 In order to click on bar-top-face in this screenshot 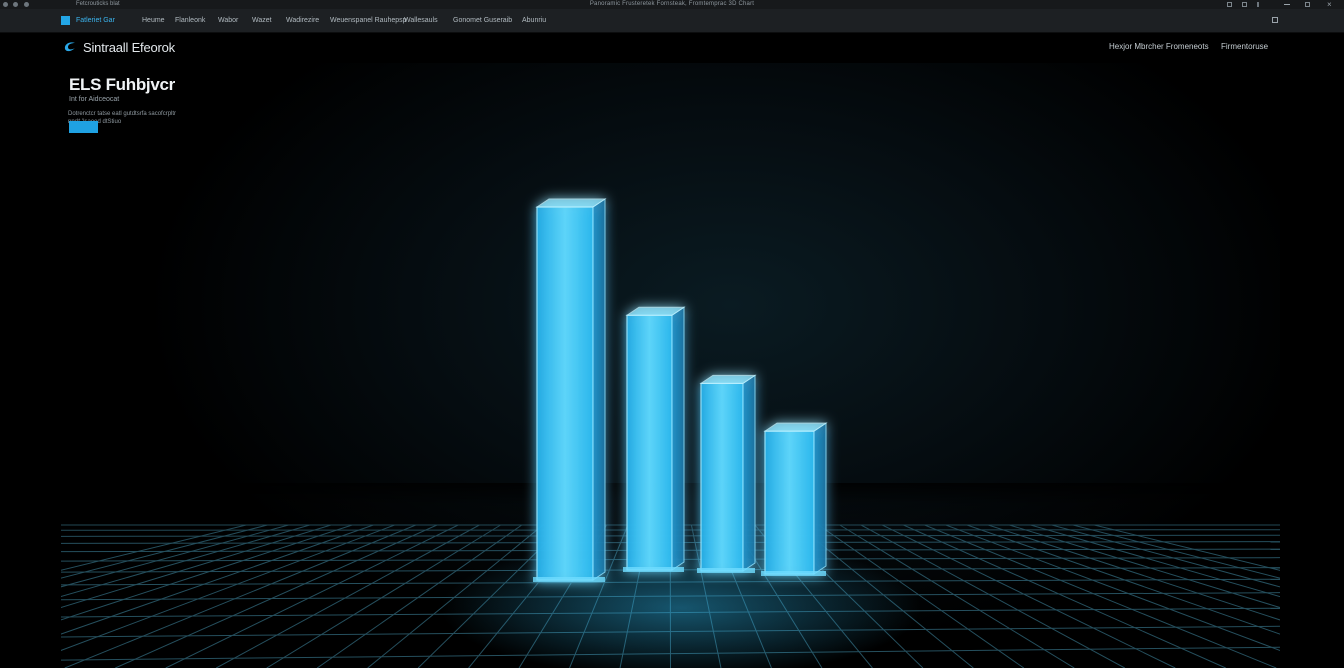, I will do `click(571, 203)`.